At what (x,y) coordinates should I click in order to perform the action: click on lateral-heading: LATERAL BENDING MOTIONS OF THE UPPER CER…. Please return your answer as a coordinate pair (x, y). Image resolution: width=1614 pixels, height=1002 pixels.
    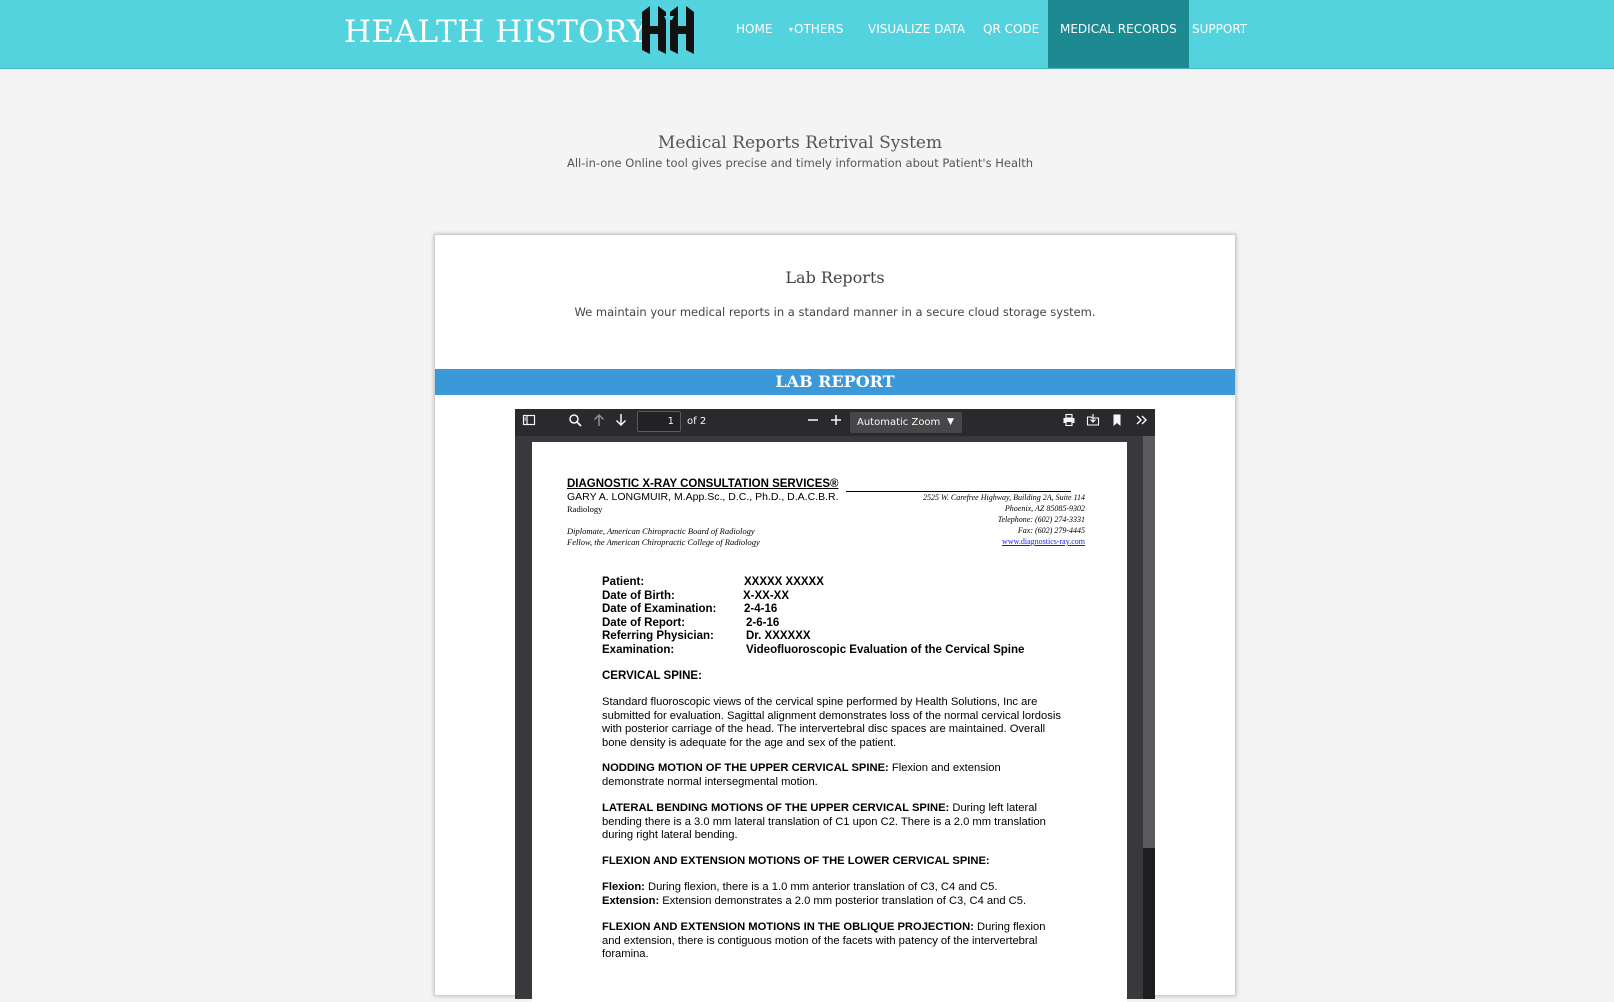
    Looking at the image, I should click on (776, 808).